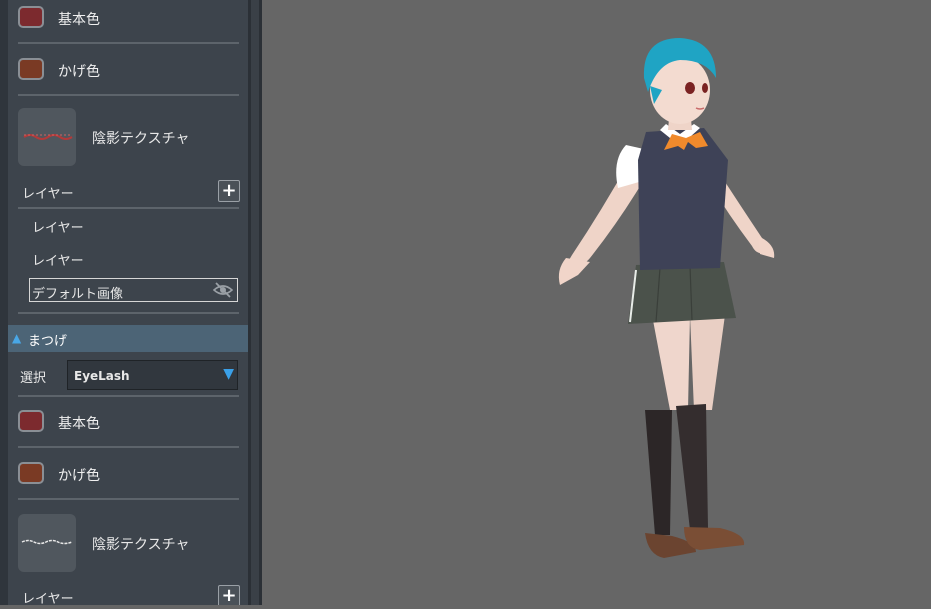 Image resolution: width=931 pixels, height=609 pixels. I want to click on triangle-up-icon: ▲, so click(17, 338).